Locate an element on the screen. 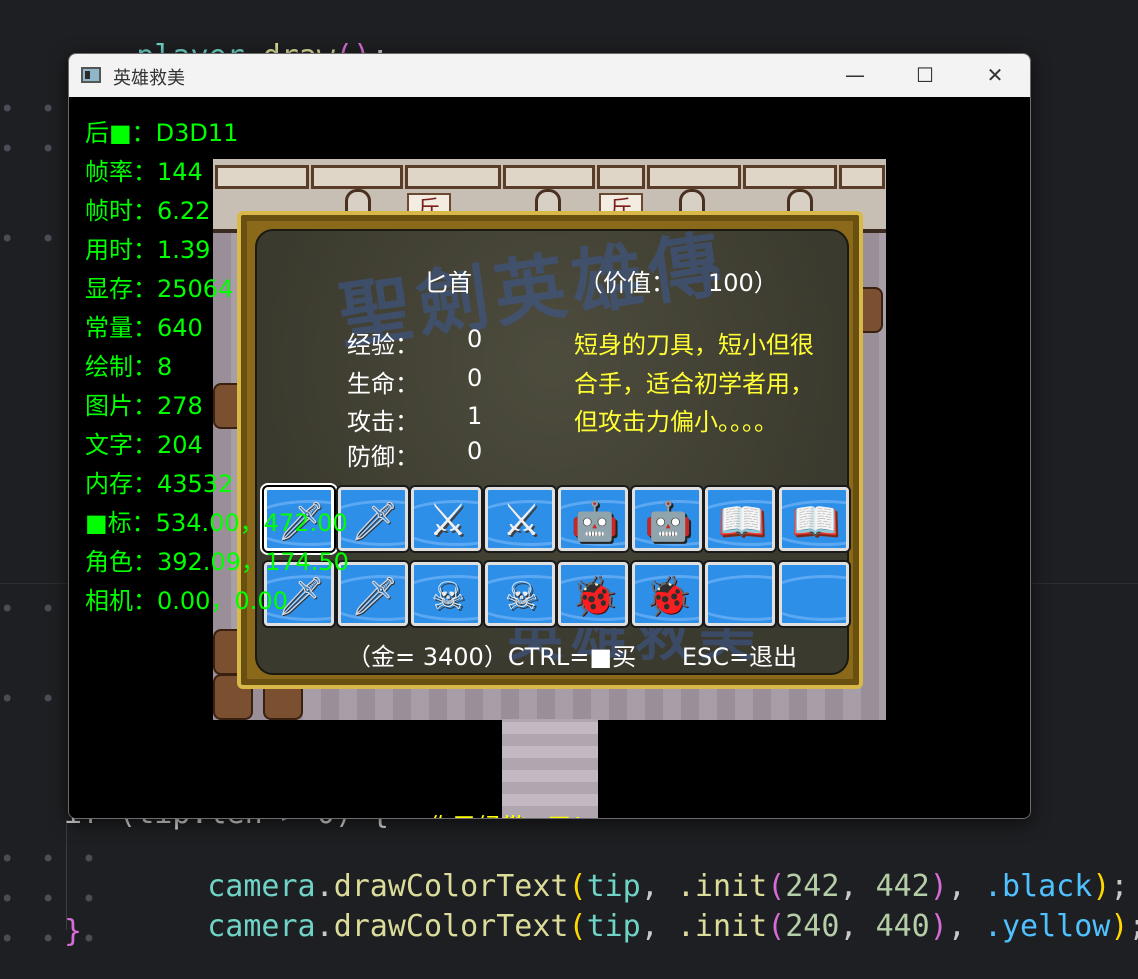  hud-line: 帧率：144 is located at coordinates (144, 172).